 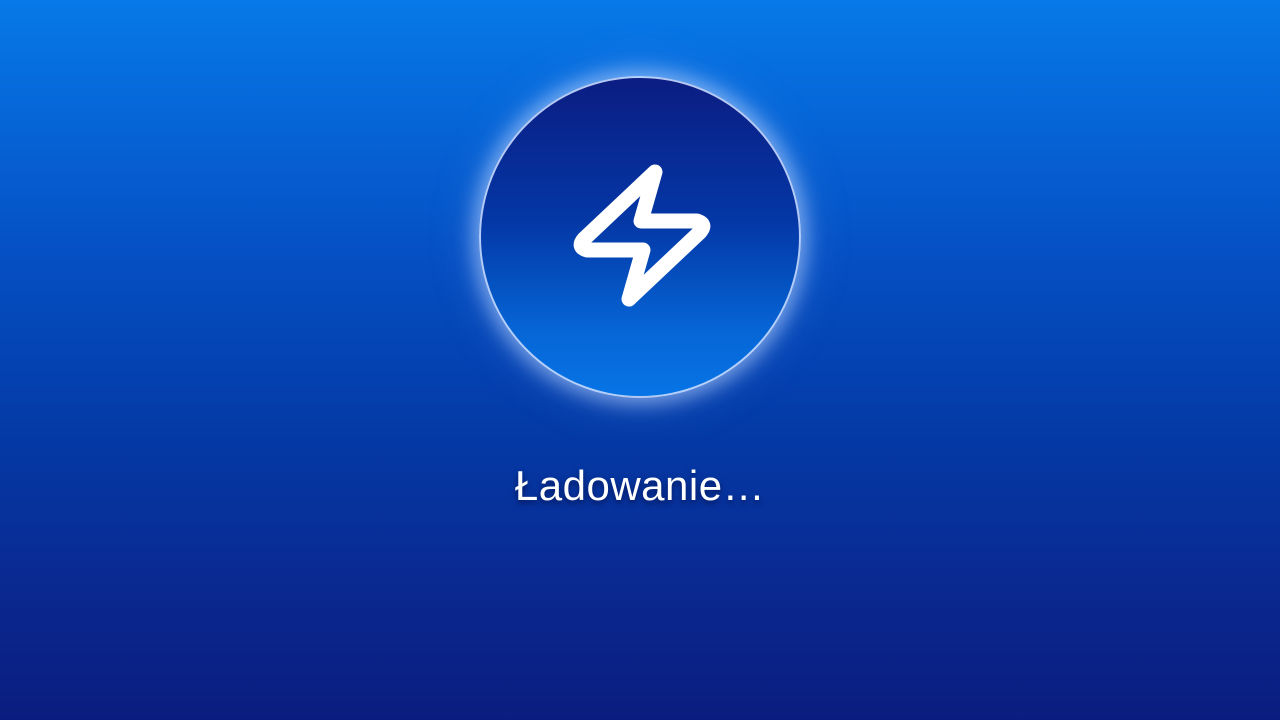 I want to click on lightning-bolt-icon, so click(x=642, y=235).